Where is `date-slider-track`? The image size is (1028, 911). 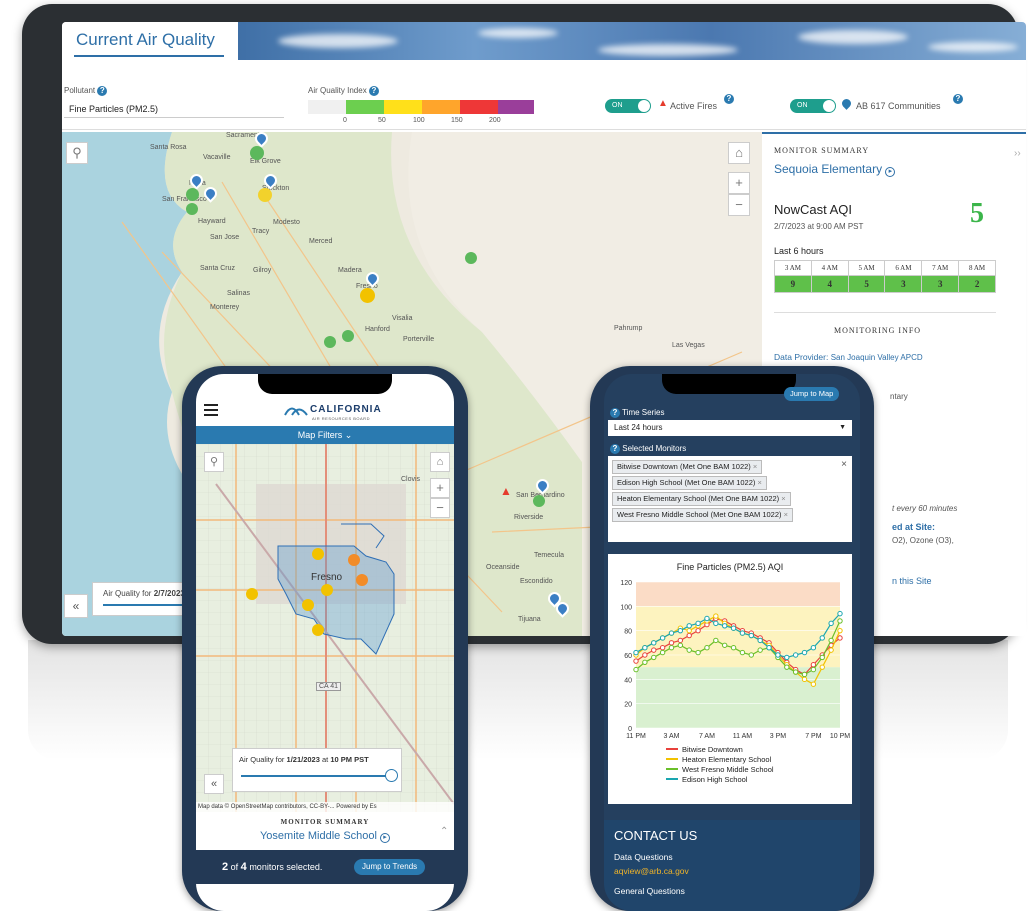 date-slider-track is located at coordinates (317, 776).